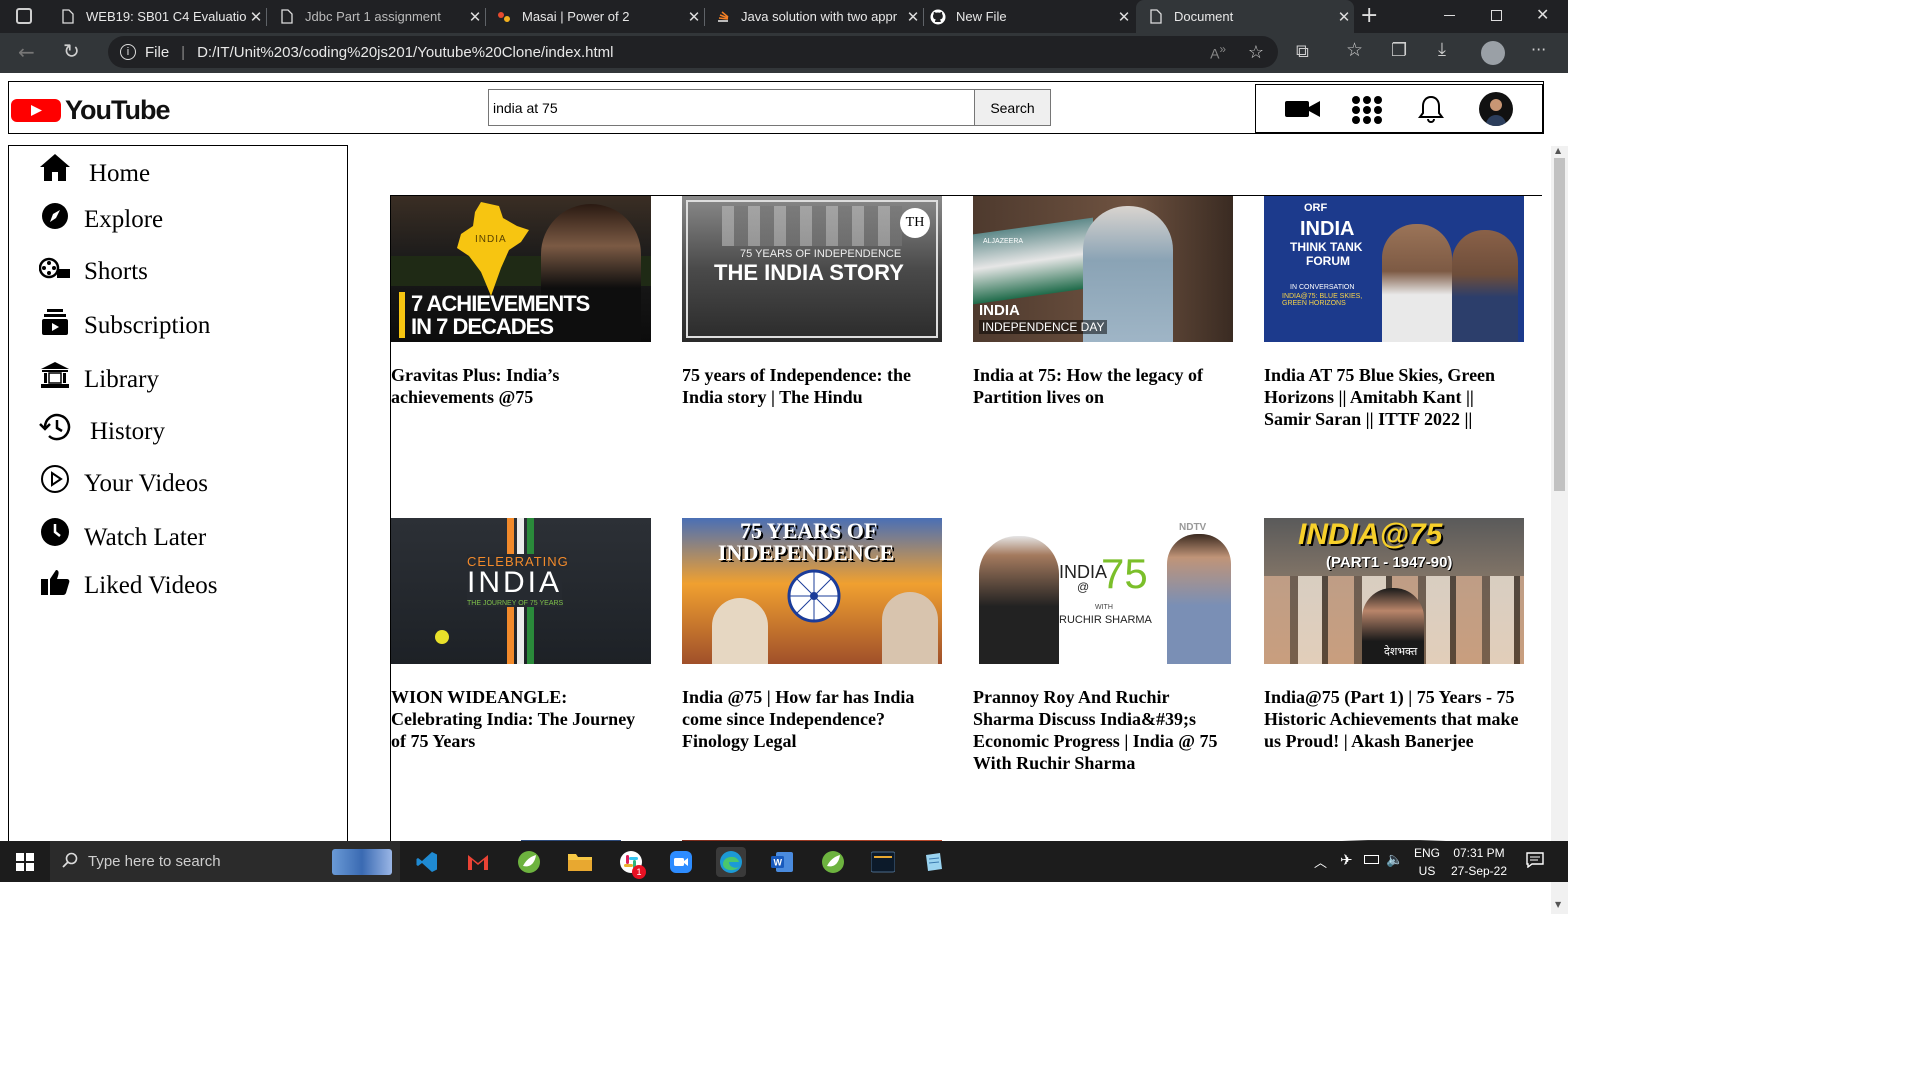 The height and width of the screenshot is (1080, 1920). Describe the element at coordinates (631, 863) in the screenshot. I see `slack-icon: 1` at that location.